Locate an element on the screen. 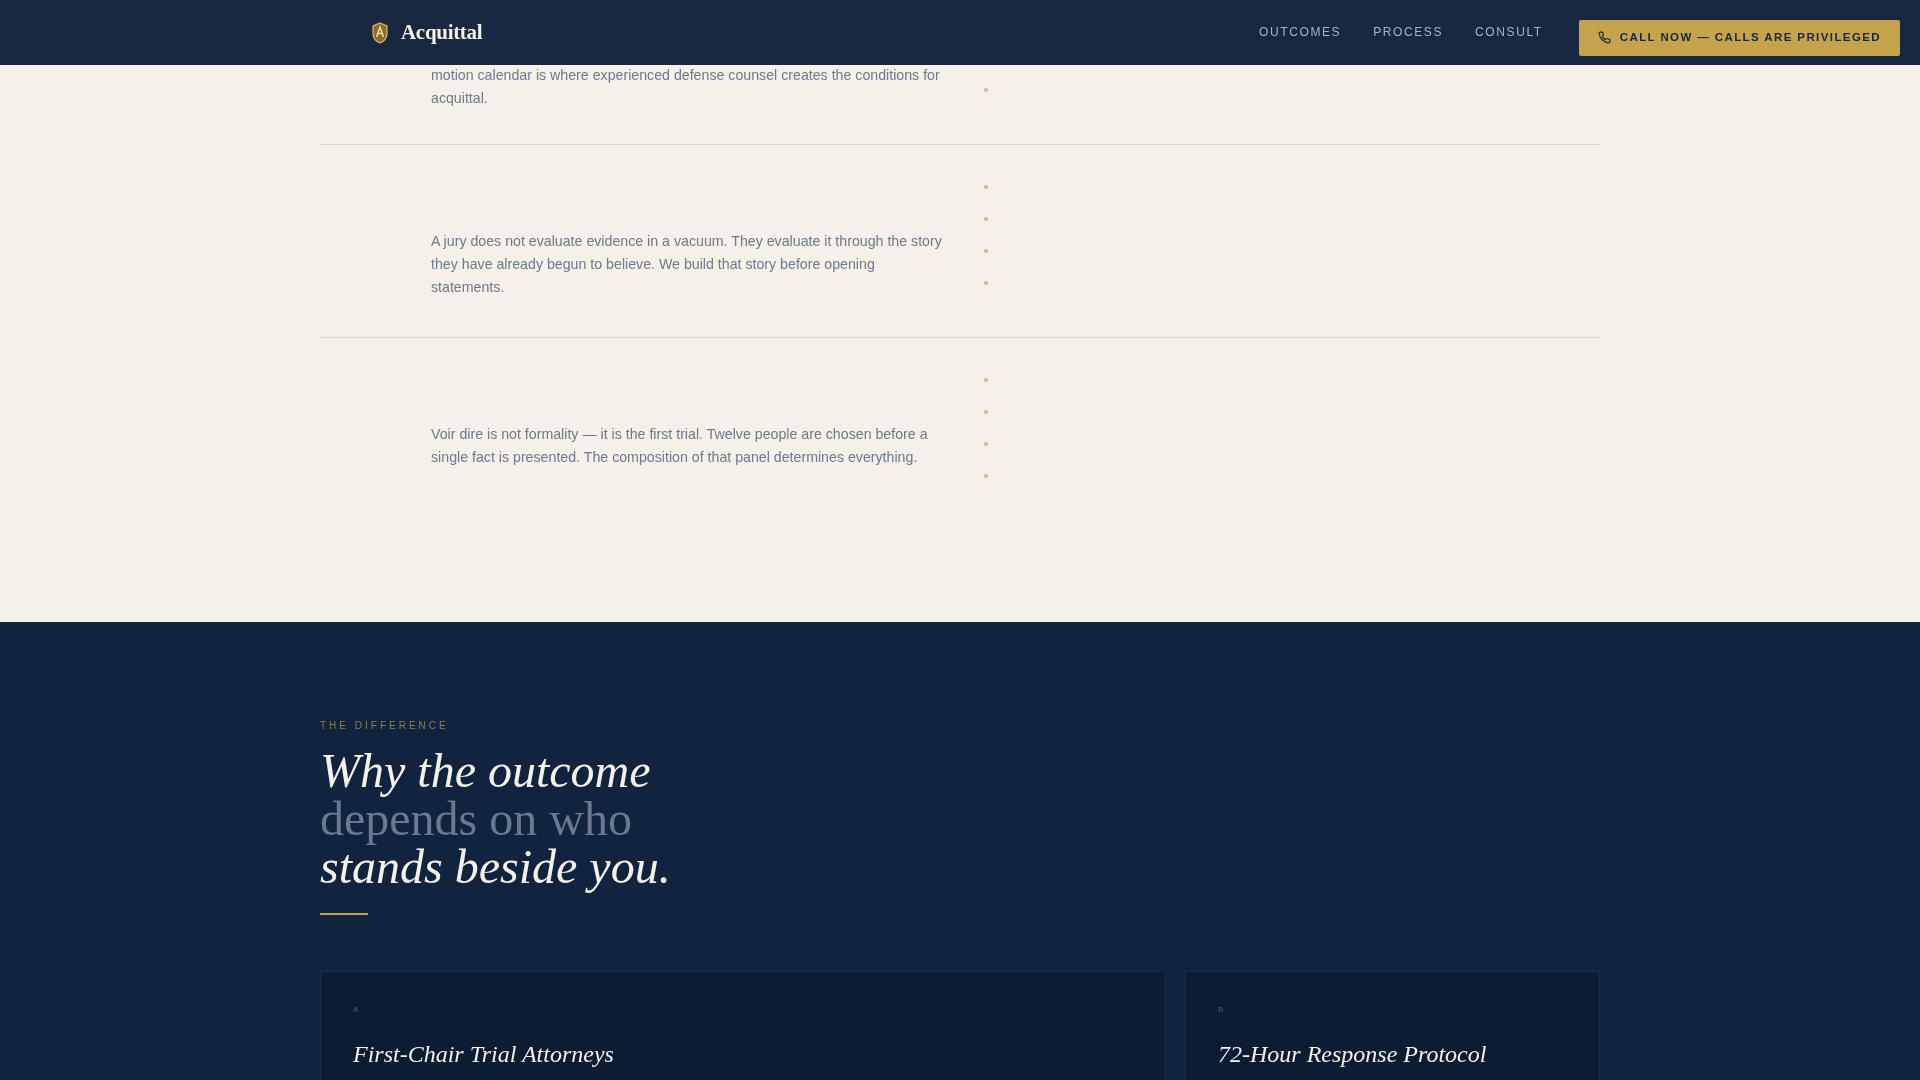  call-now-button: CALL NOW — CALLS ARE PRIVILEGED is located at coordinates (1739, 37).